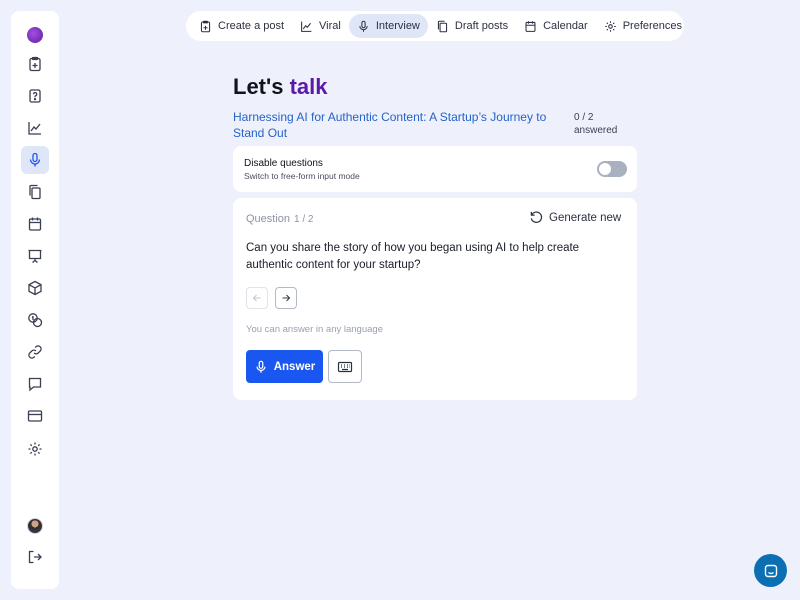  I want to click on question-icon, so click(35, 96).